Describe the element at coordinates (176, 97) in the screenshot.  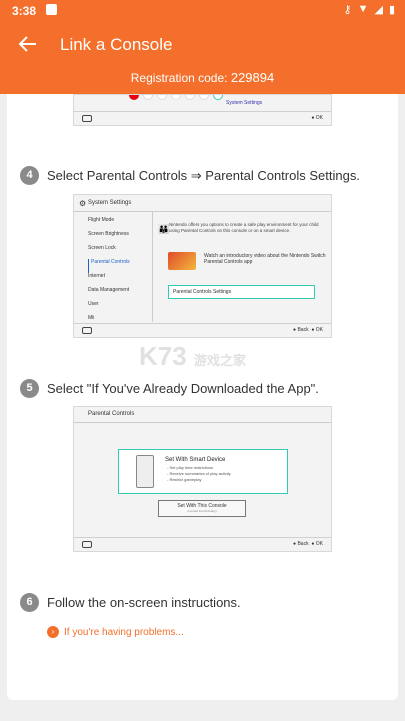
I see `home-icons-row` at that location.